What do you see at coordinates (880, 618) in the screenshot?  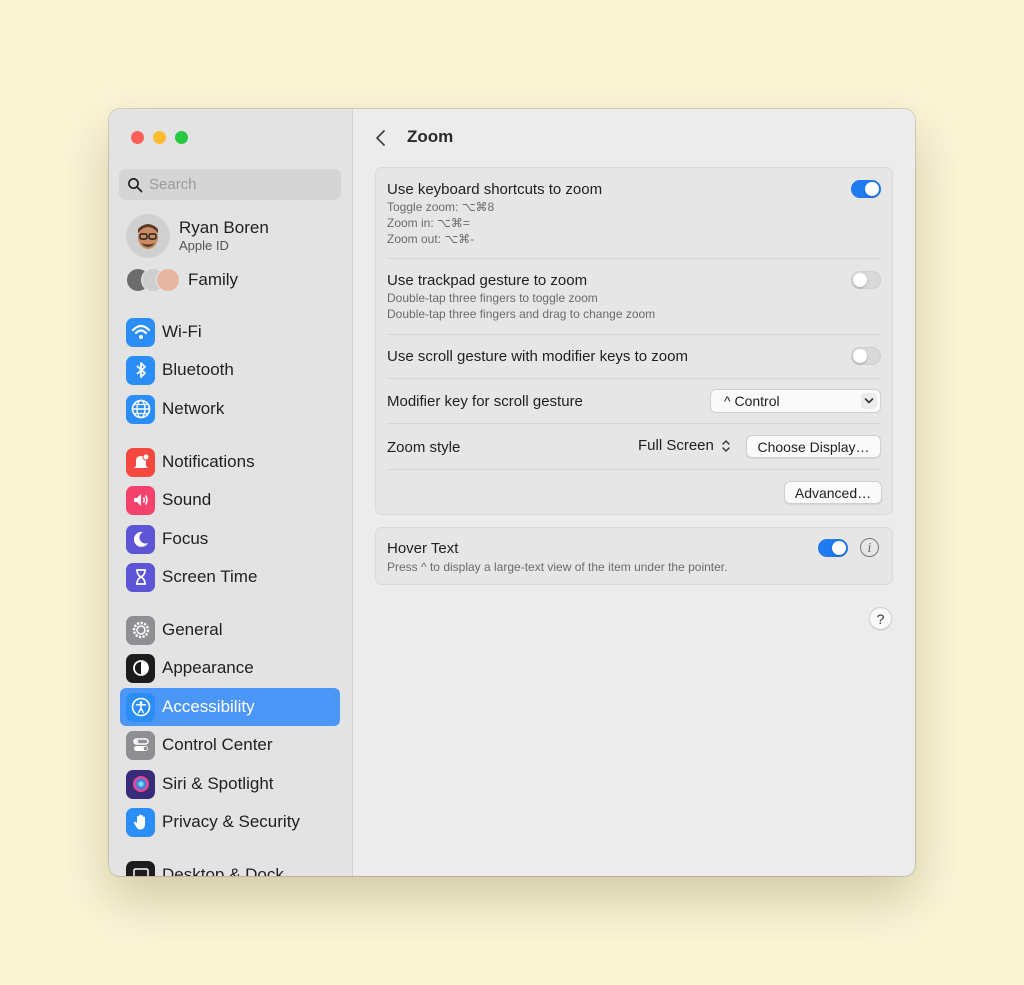 I see `help-button: ?` at bounding box center [880, 618].